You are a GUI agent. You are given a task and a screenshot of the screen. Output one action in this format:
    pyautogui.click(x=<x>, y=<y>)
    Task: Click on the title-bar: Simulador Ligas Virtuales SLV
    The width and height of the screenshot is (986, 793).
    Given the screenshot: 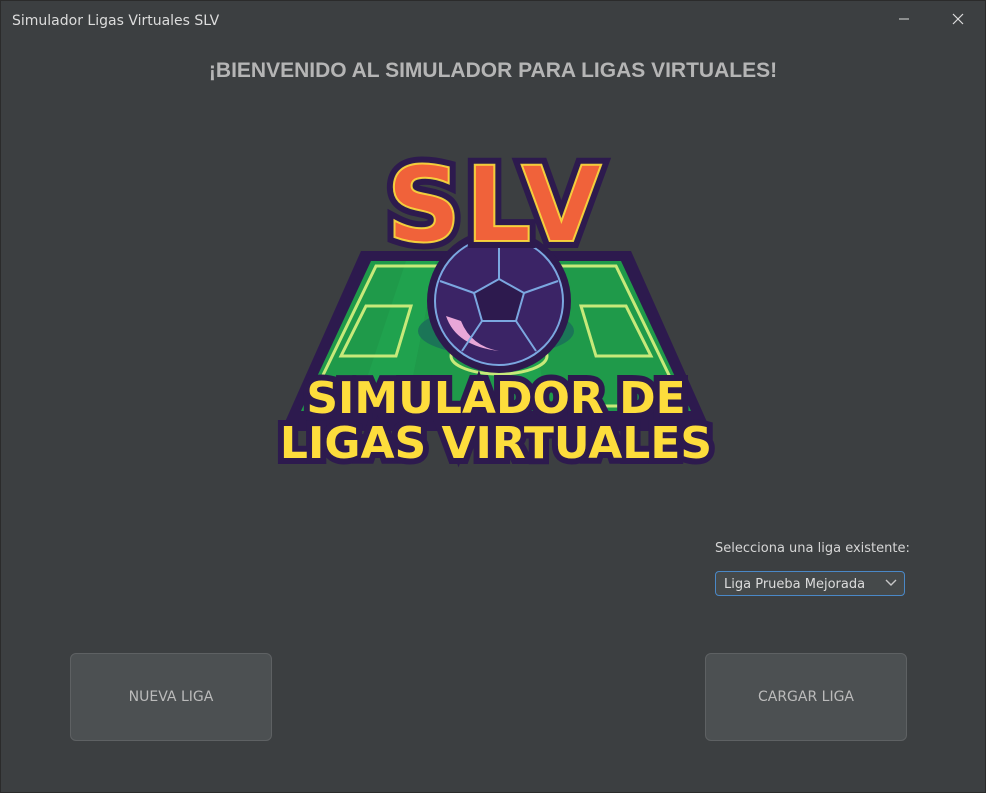 What is the action you would take?
    pyautogui.click(x=493, y=21)
    